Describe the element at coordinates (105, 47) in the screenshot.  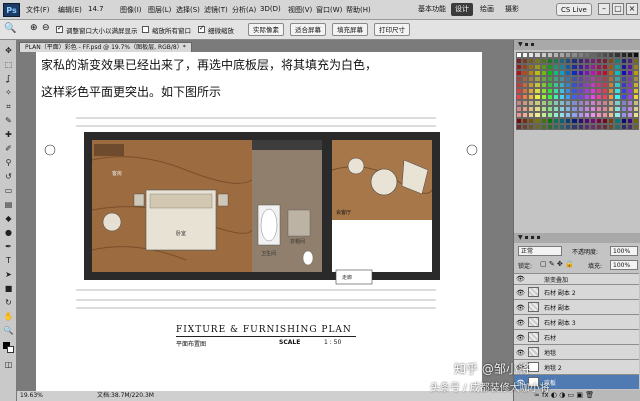
I see `document-tab: PLAN（平面）彩色 - FF.psd @ 19.7%（图板层, RGB/8）*` at that location.